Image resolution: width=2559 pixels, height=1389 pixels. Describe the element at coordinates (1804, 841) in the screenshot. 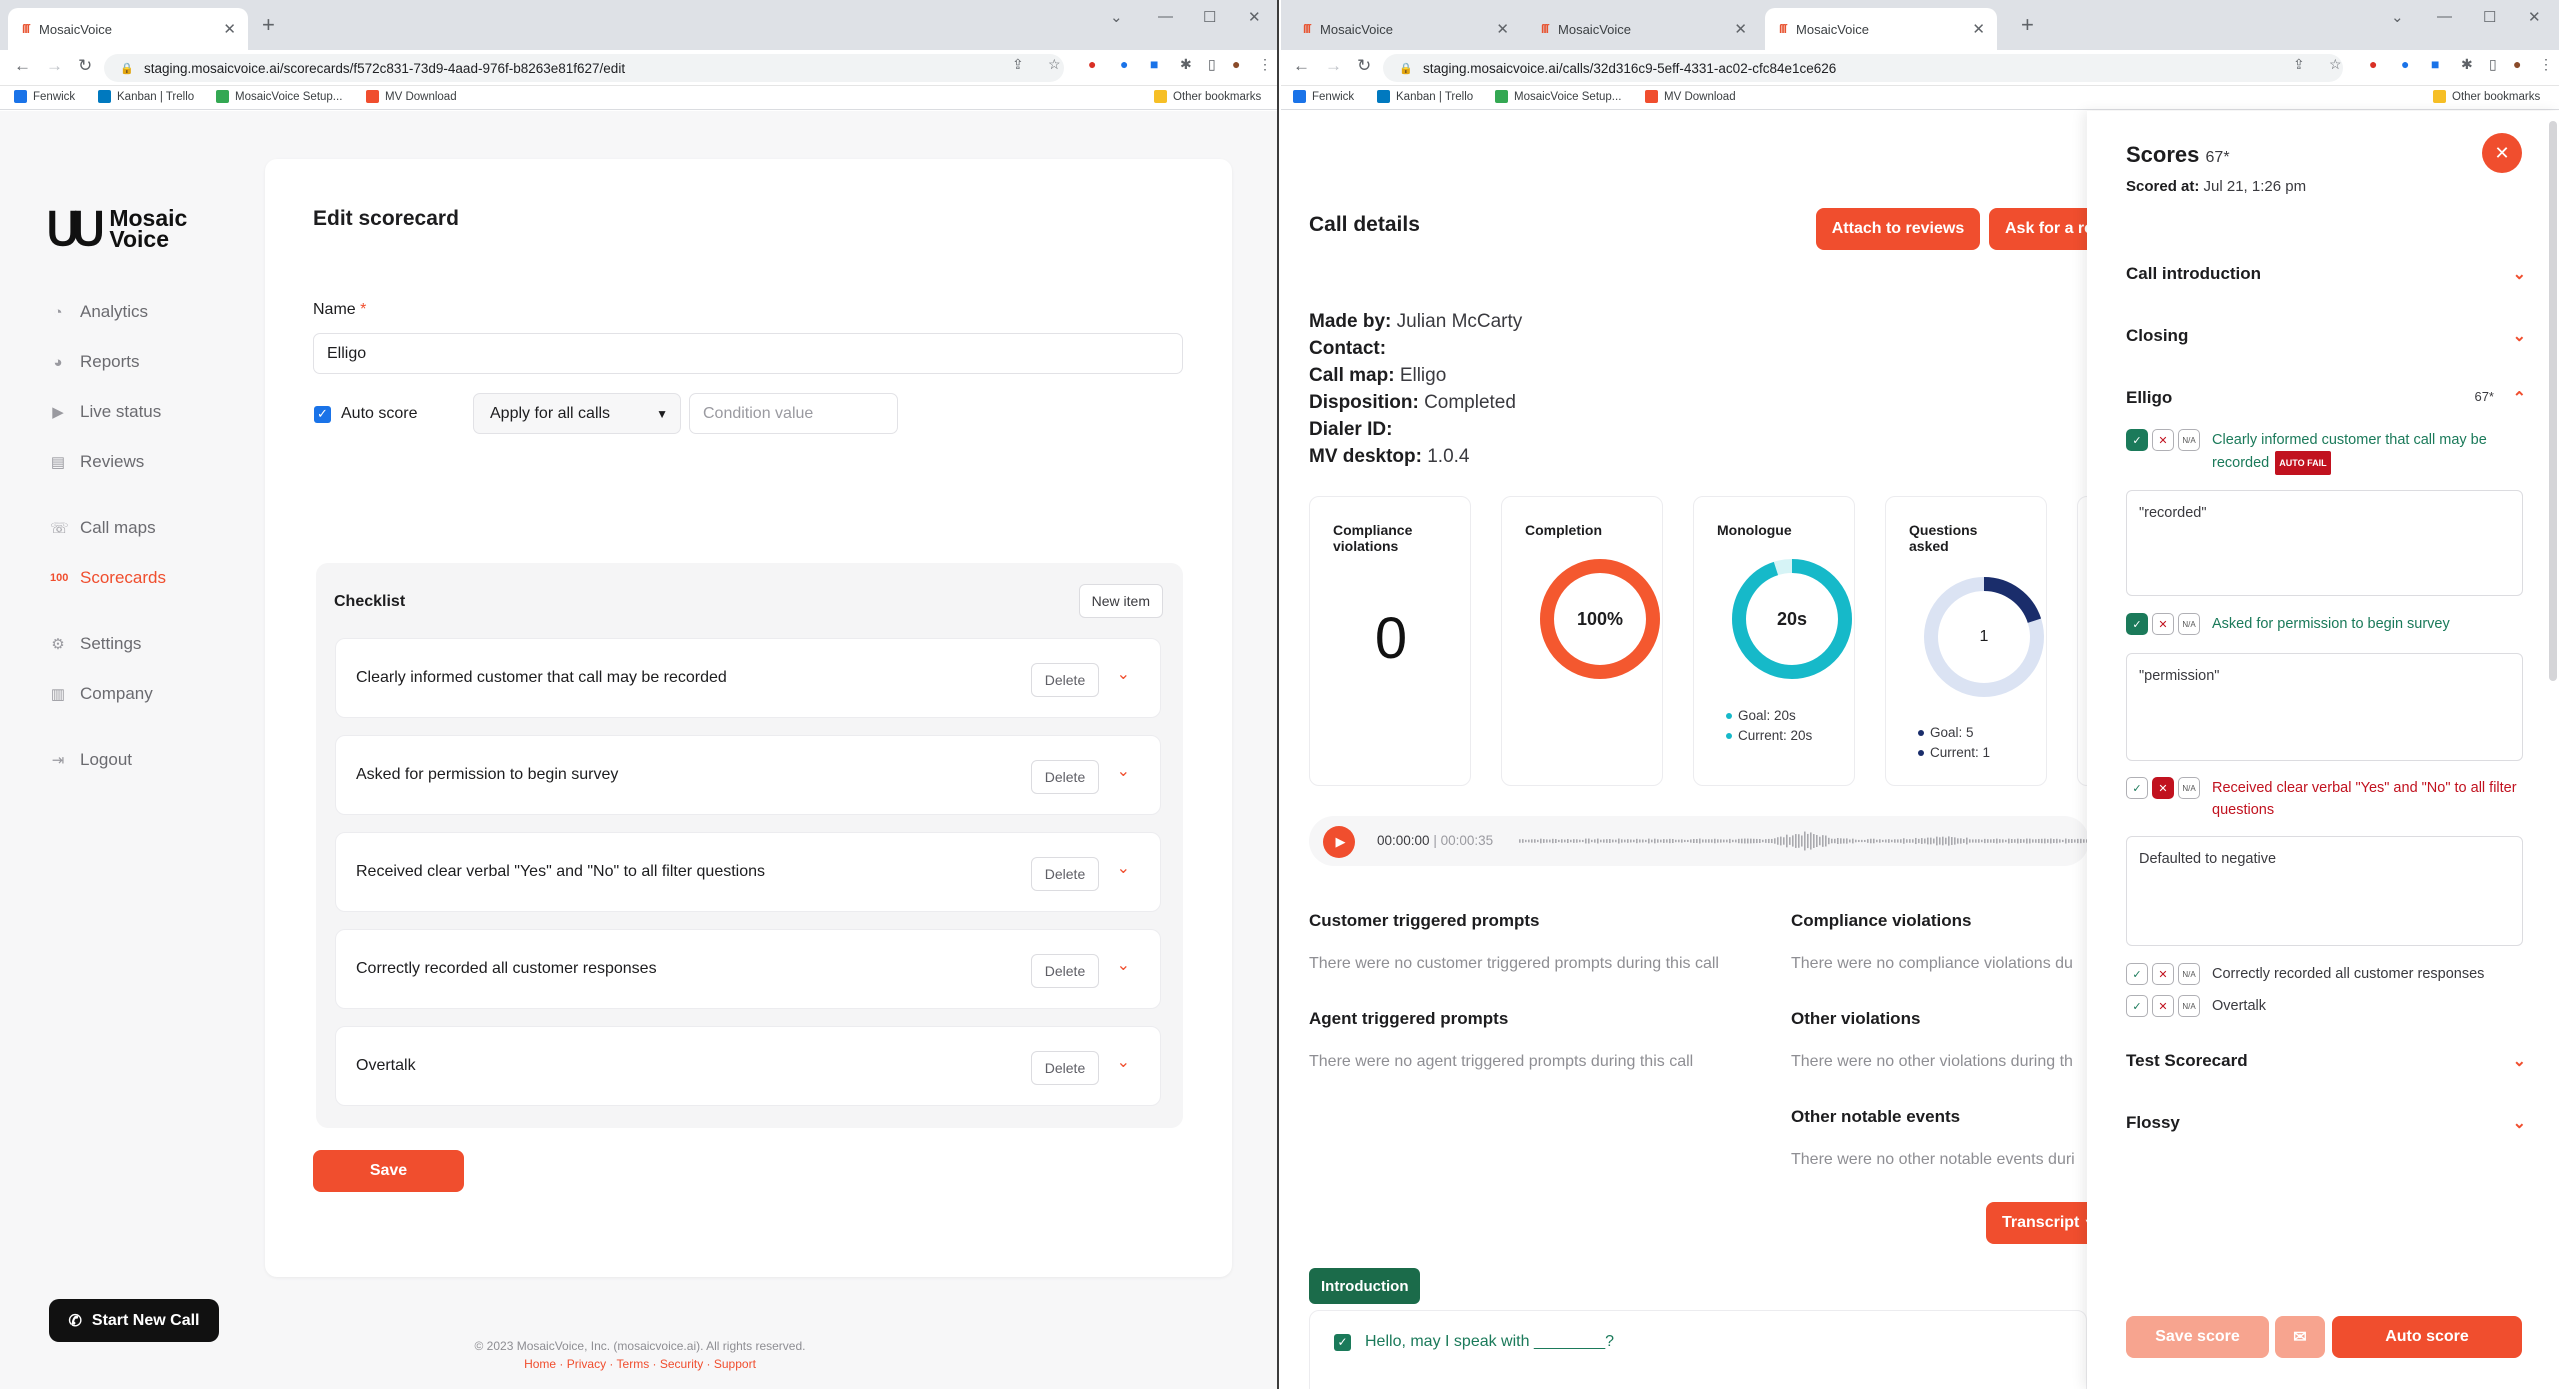

I see `waveform` at that location.